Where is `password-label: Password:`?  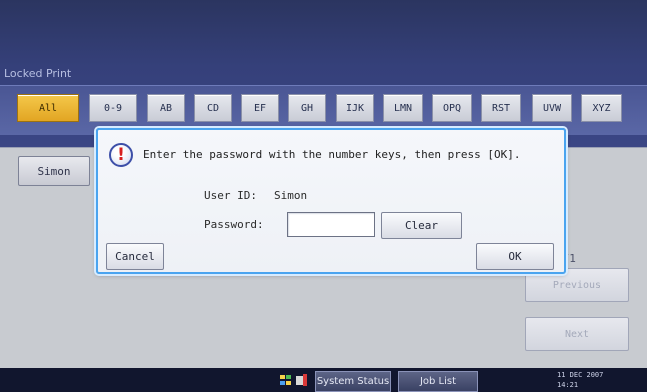 password-label: Password: is located at coordinates (234, 224).